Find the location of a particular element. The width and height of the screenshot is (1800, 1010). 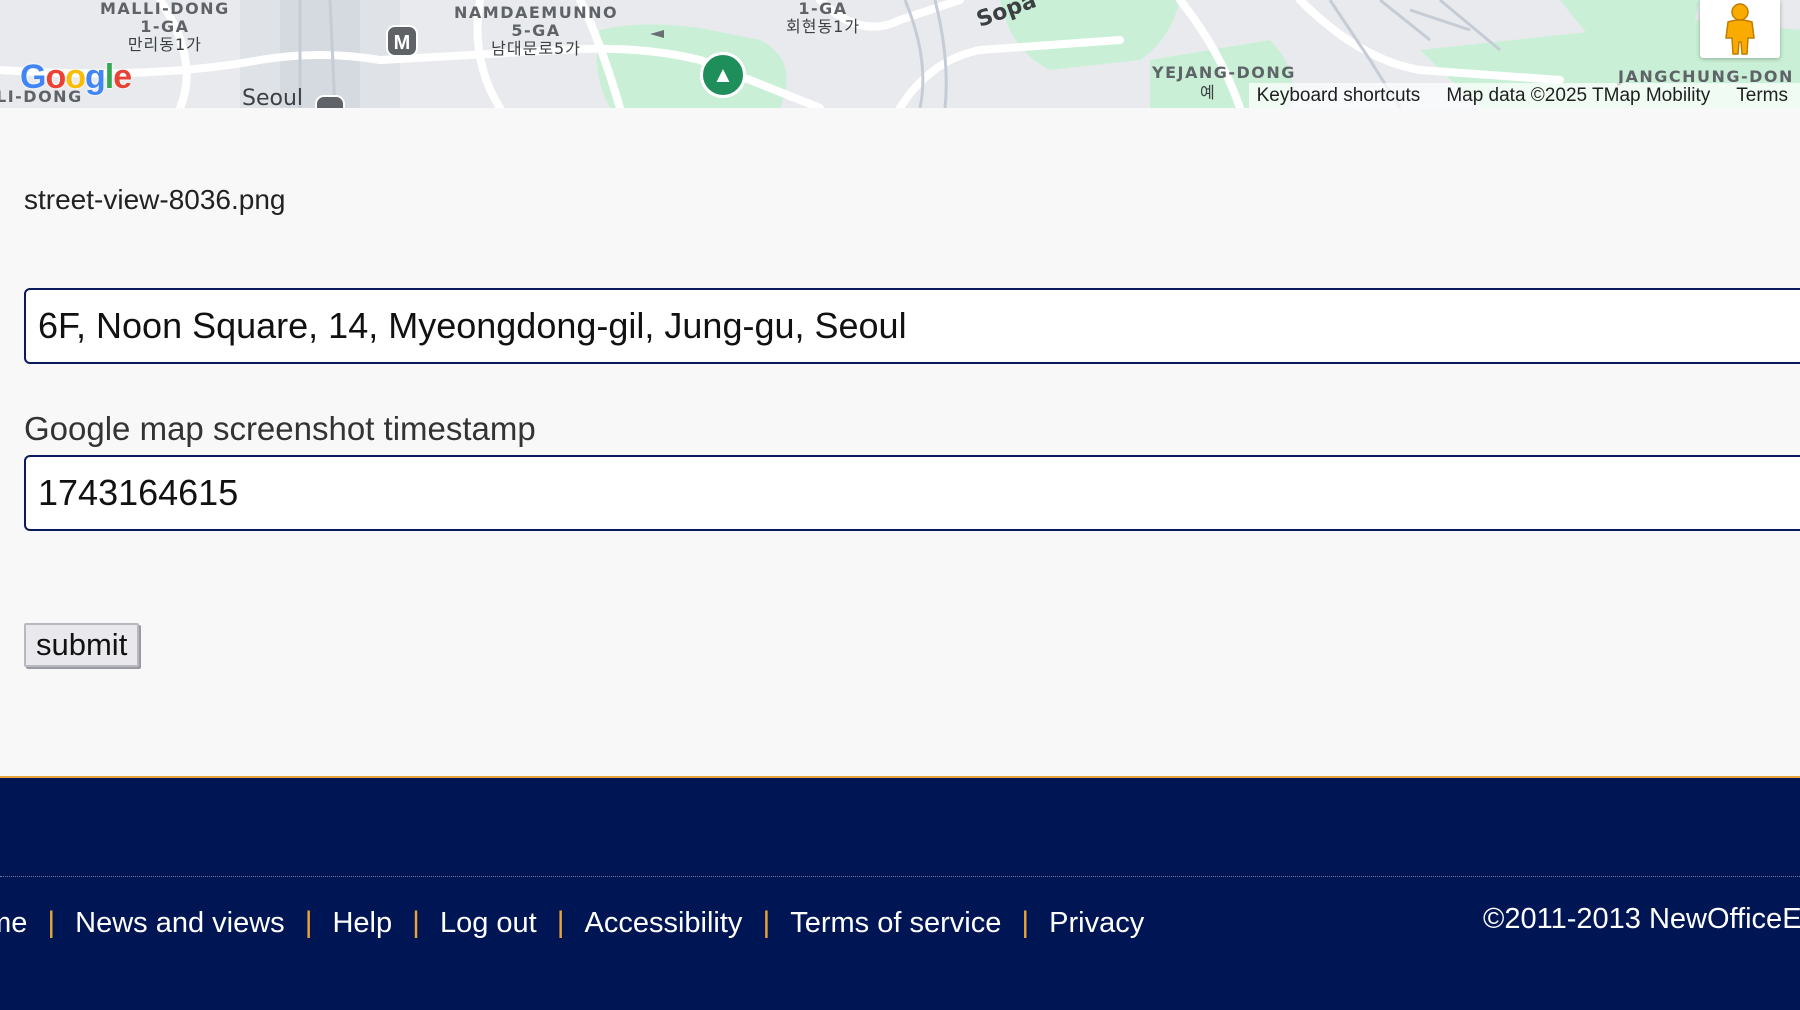

footer-divider is located at coordinates (900, 876).